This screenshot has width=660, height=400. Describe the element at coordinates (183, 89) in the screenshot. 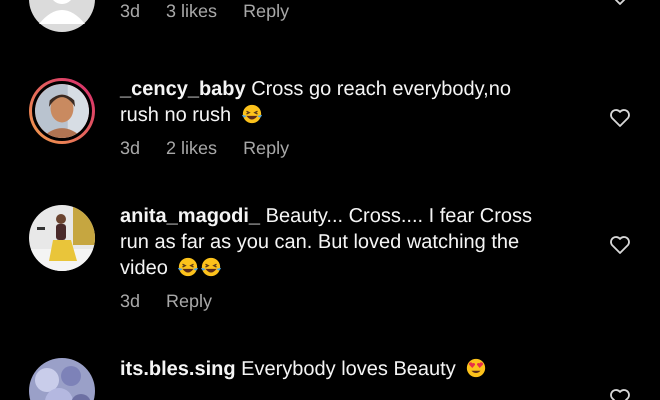

I see `username-link: _cency_baby` at that location.